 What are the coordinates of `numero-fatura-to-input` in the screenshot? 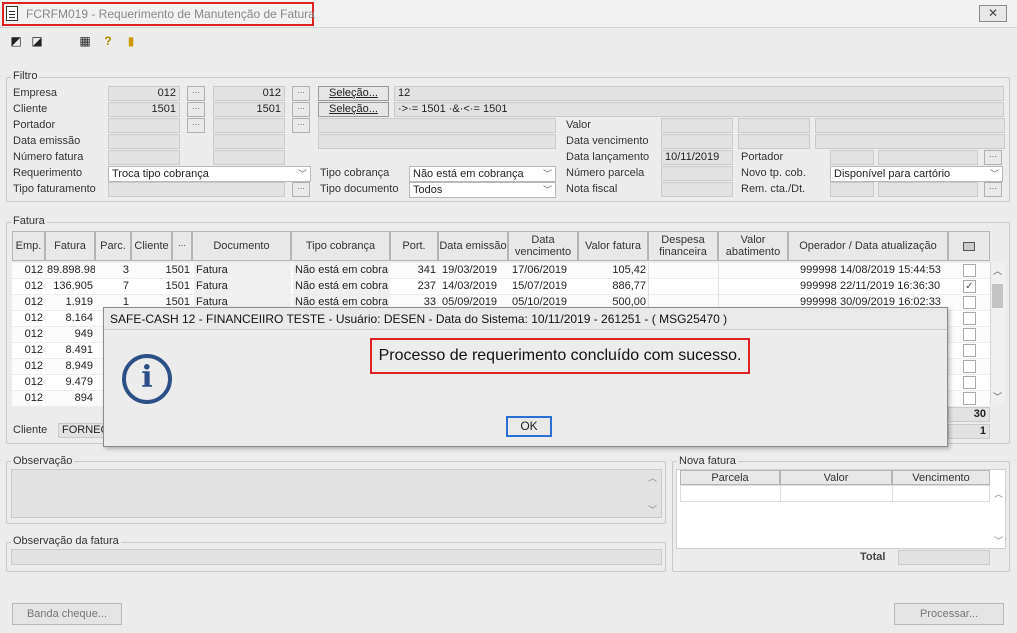 It's located at (249, 157).